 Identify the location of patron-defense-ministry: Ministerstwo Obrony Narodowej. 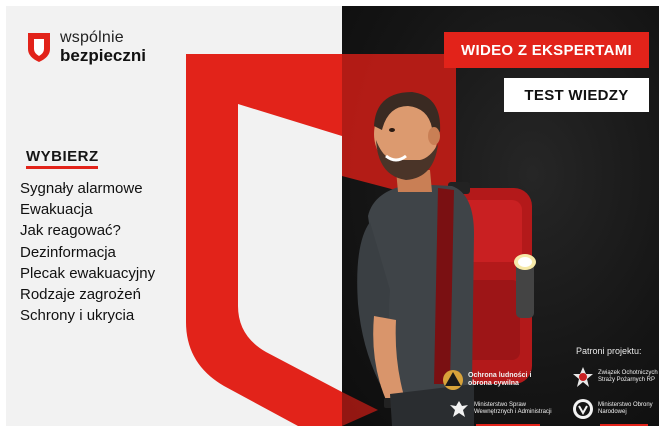
(615, 409).